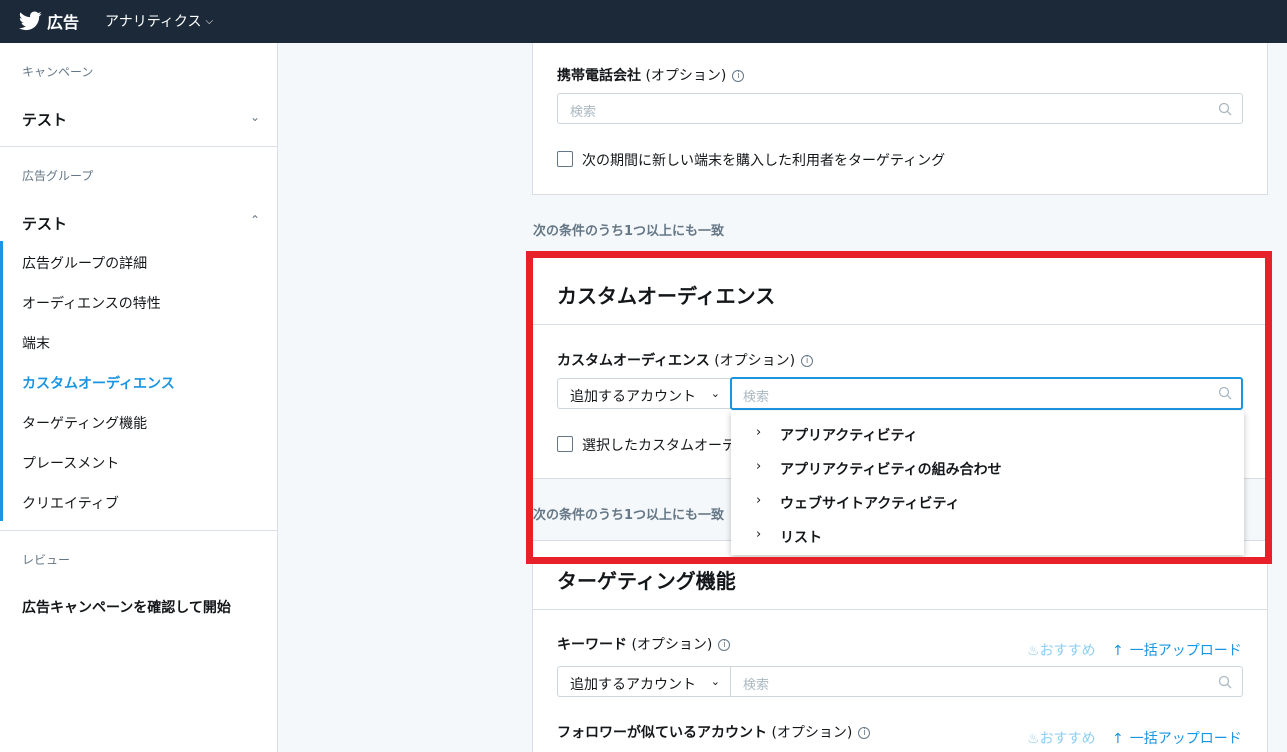 The image size is (1287, 752). I want to click on review-caption: レビュー, so click(46, 560).